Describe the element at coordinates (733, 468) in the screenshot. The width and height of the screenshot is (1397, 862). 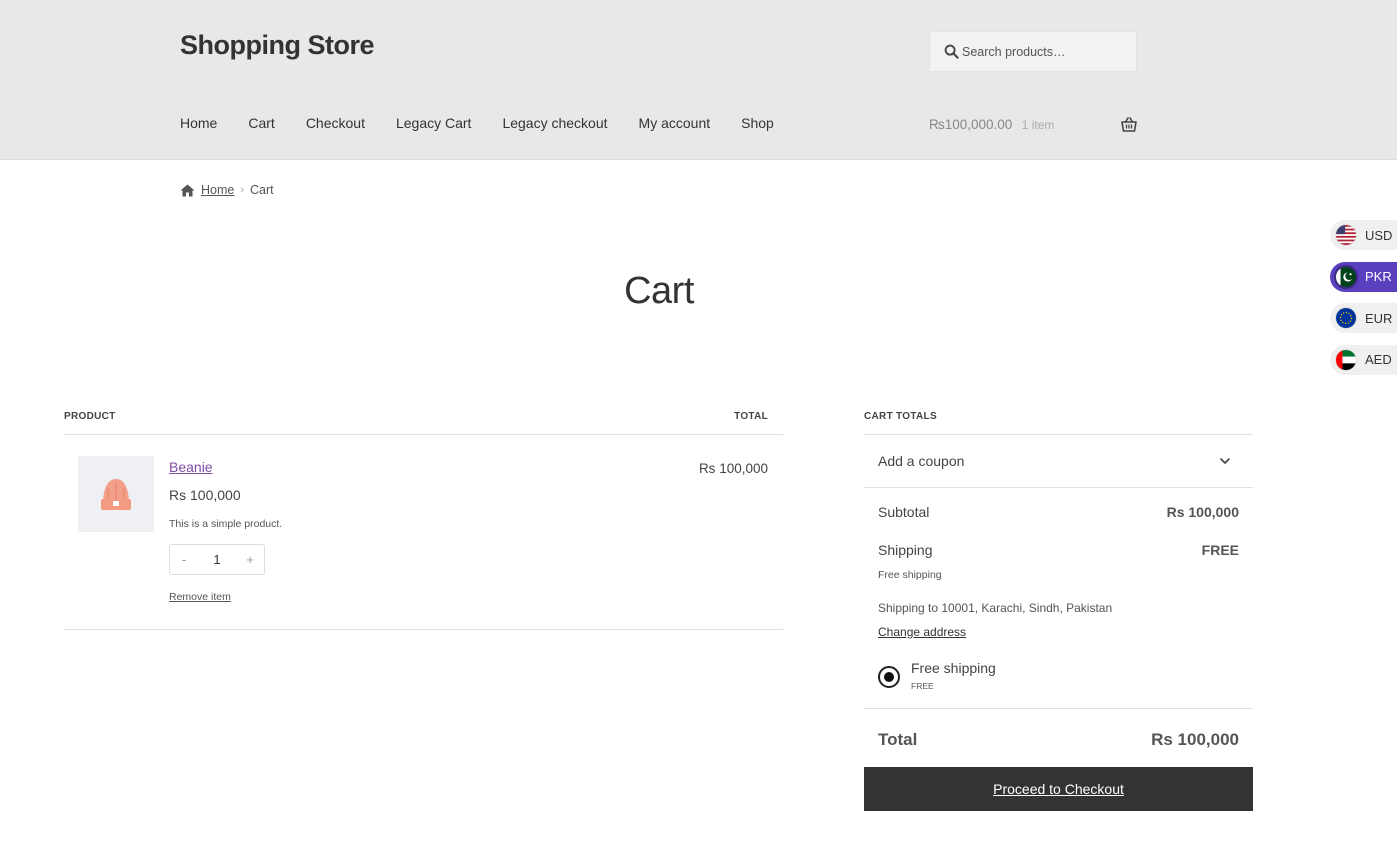
I see `line-total: Rs 100,000` at that location.